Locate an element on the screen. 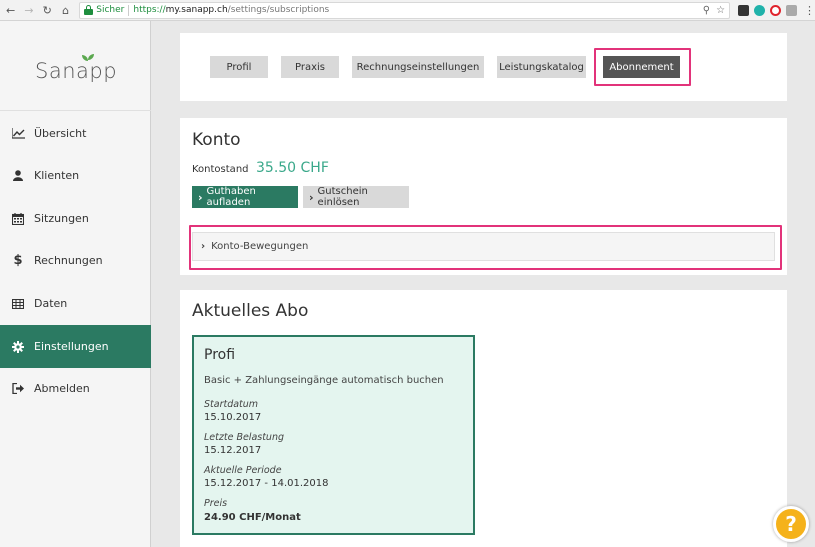 The image size is (815, 547). sidebar-item-label: Sitzungen is located at coordinates (61, 218).